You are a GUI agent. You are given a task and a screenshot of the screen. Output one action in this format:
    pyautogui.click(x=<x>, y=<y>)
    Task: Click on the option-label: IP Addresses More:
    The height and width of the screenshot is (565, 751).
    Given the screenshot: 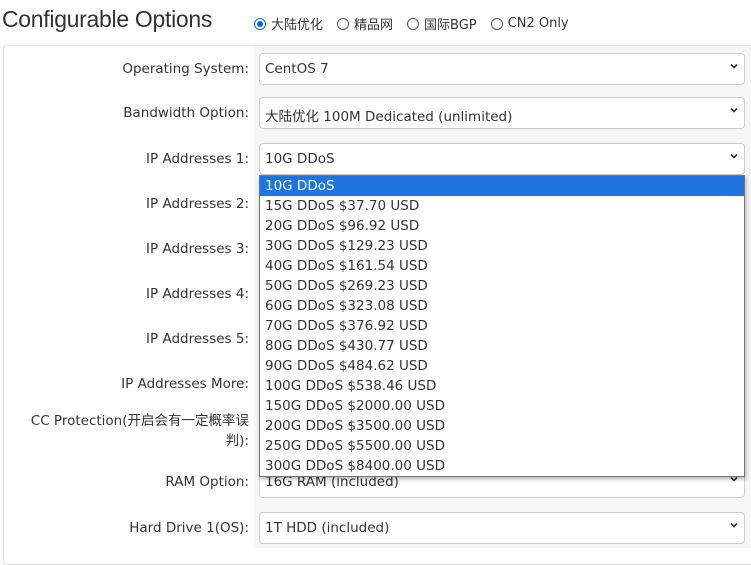 What is the action you would take?
    pyautogui.click(x=185, y=384)
    